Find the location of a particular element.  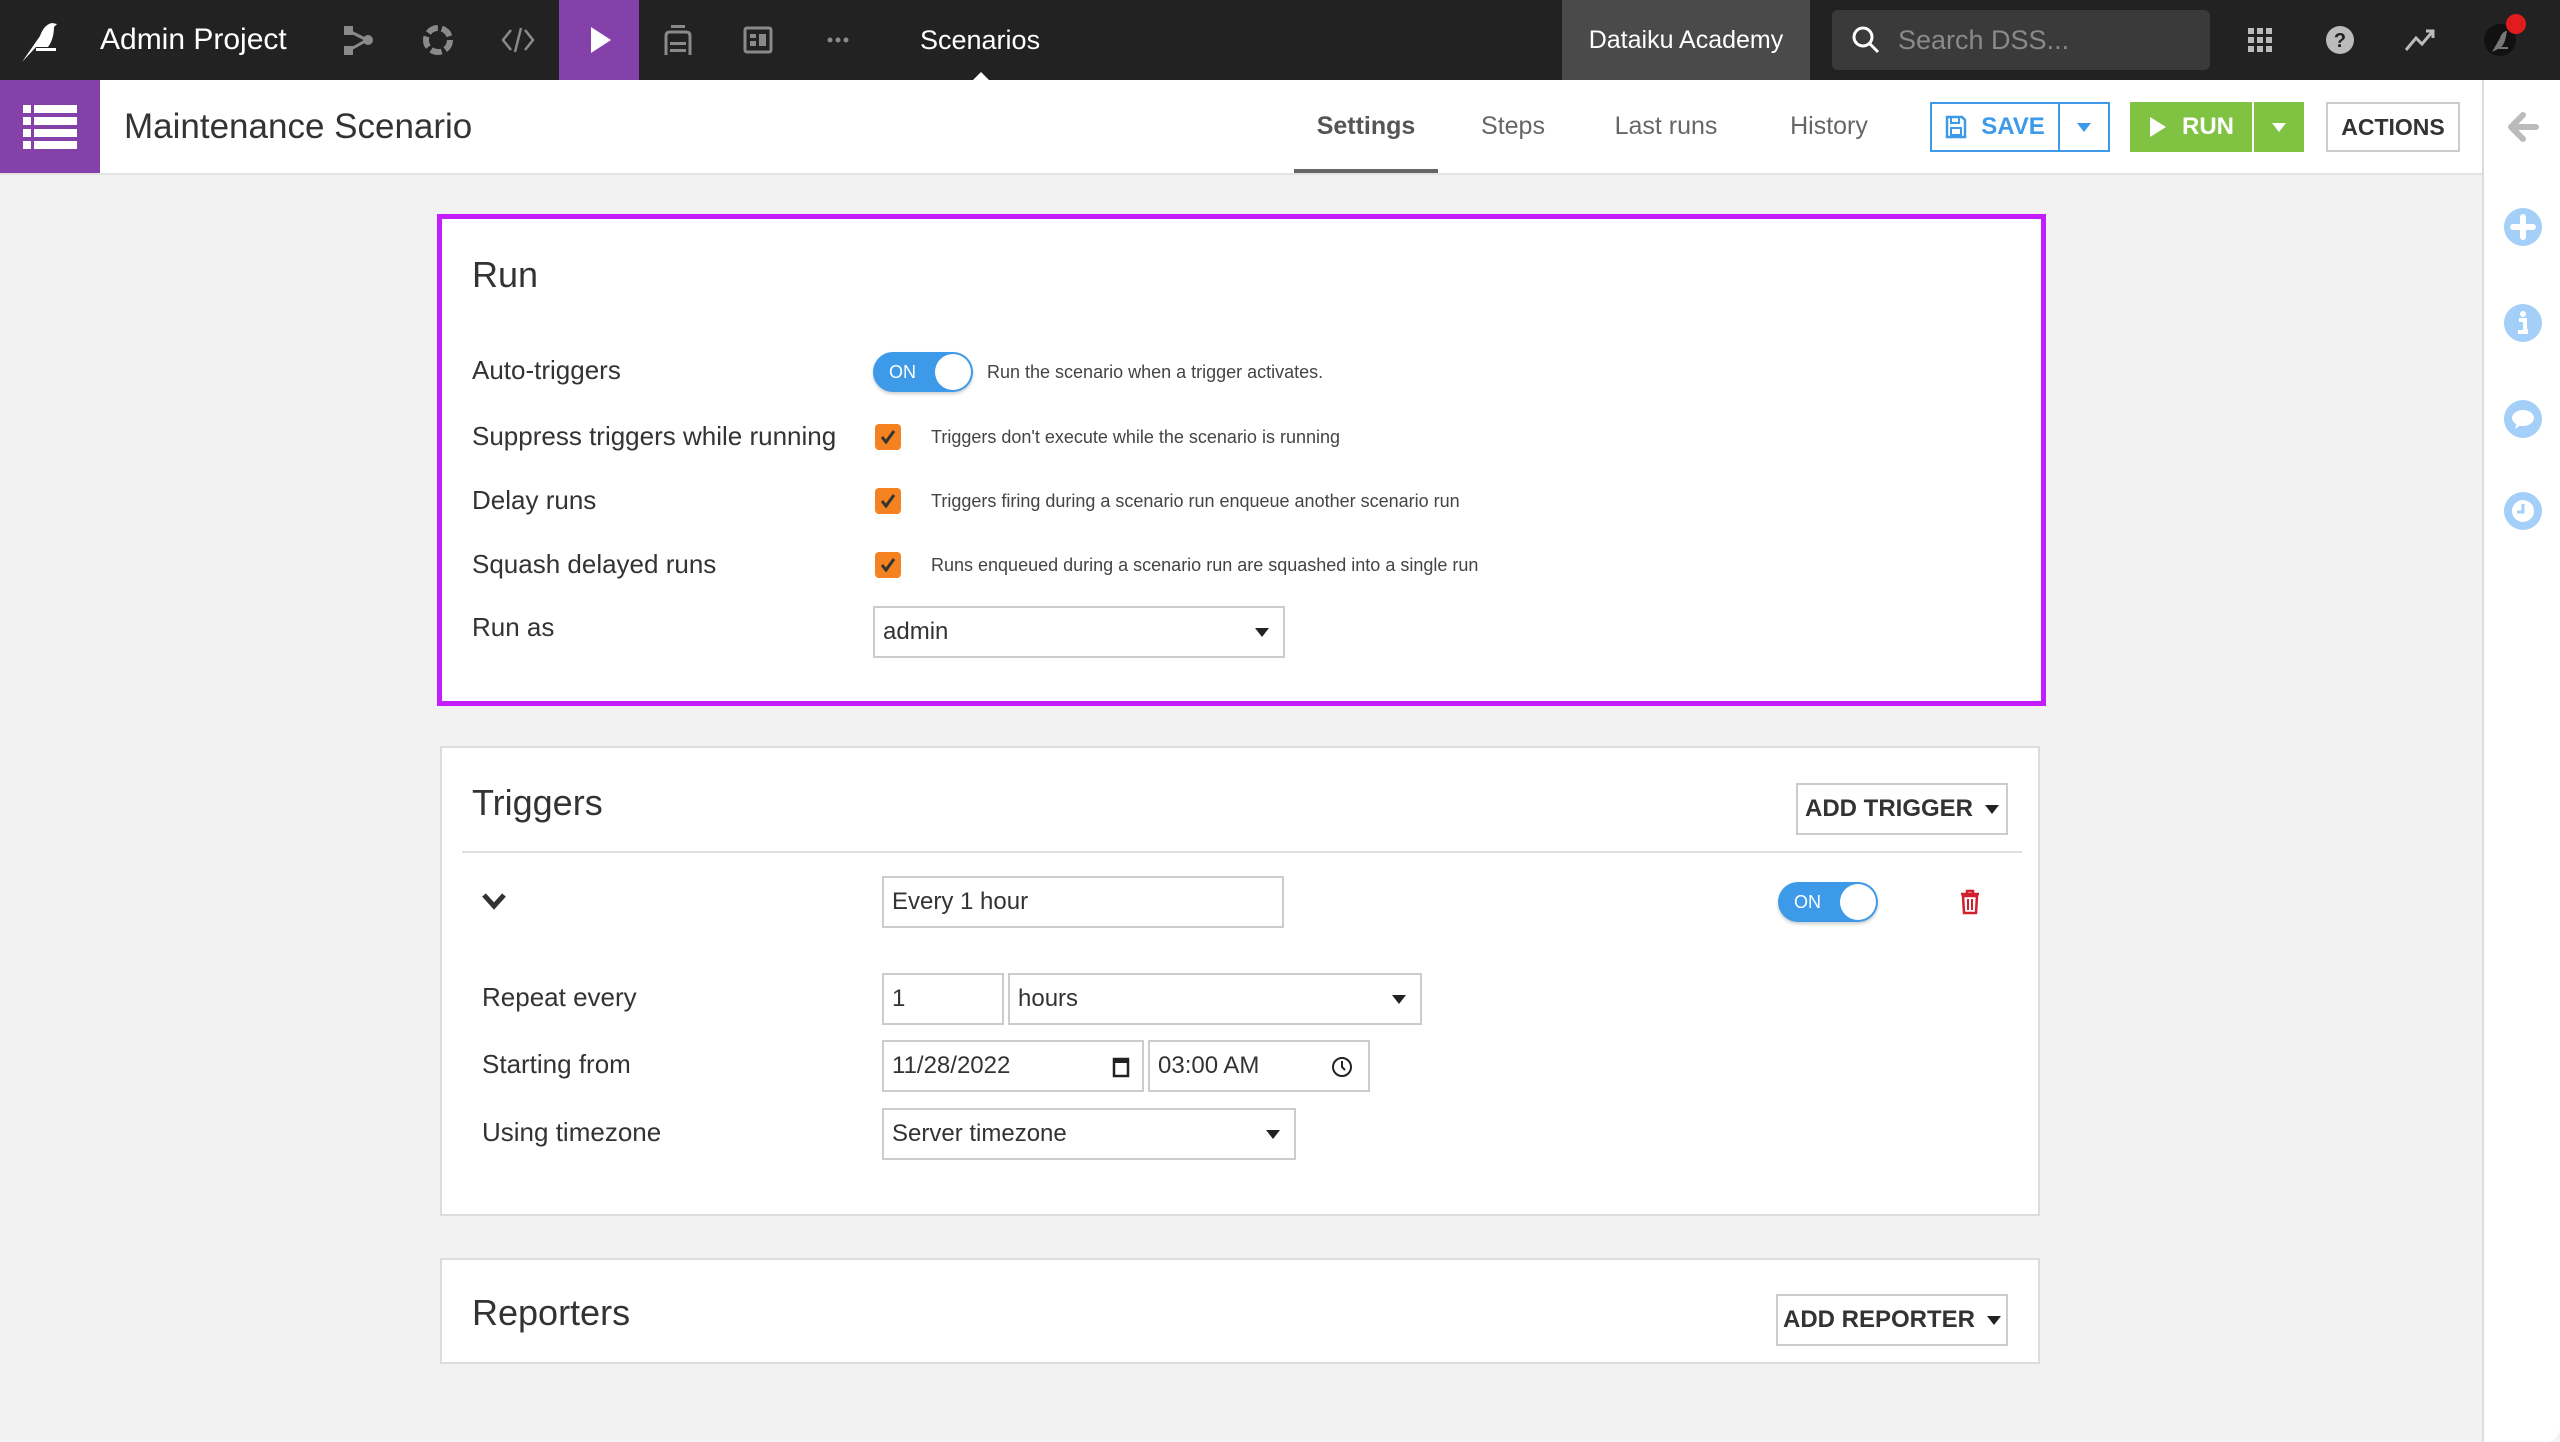

trigger-name-value: Every 1 hour is located at coordinates (960, 901).